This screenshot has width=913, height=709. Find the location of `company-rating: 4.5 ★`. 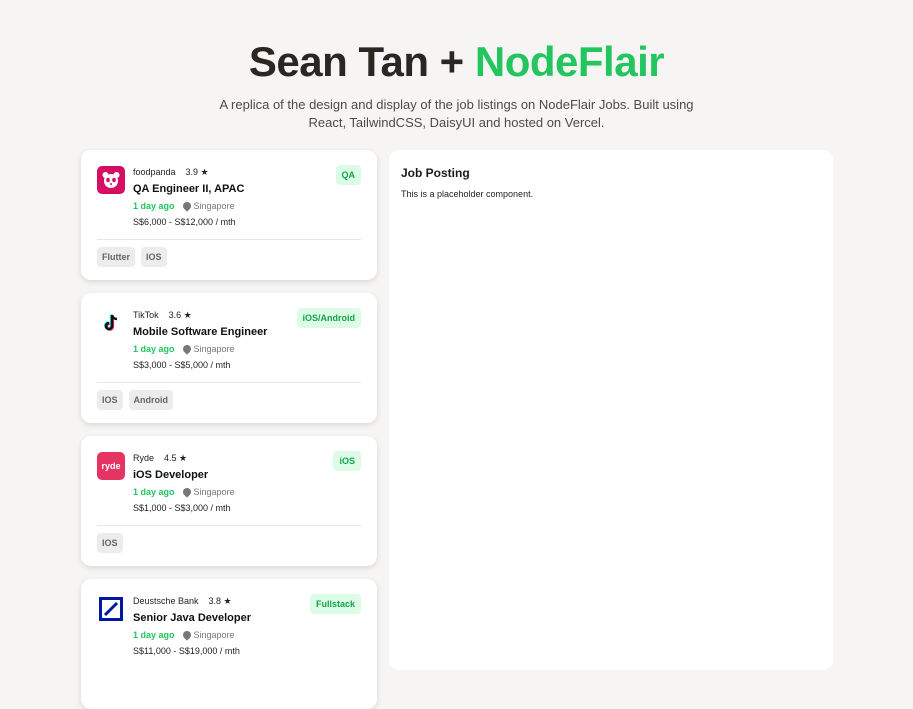

company-rating: 4.5 ★ is located at coordinates (176, 458).